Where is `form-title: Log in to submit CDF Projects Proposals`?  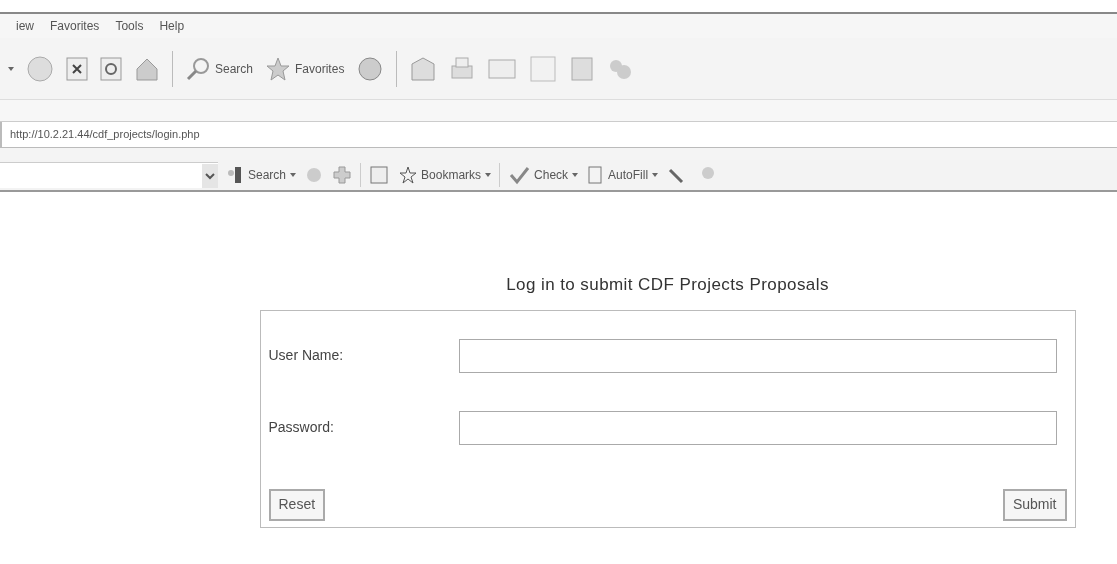 form-title: Log in to submit CDF Projects Proposals is located at coordinates (667, 285).